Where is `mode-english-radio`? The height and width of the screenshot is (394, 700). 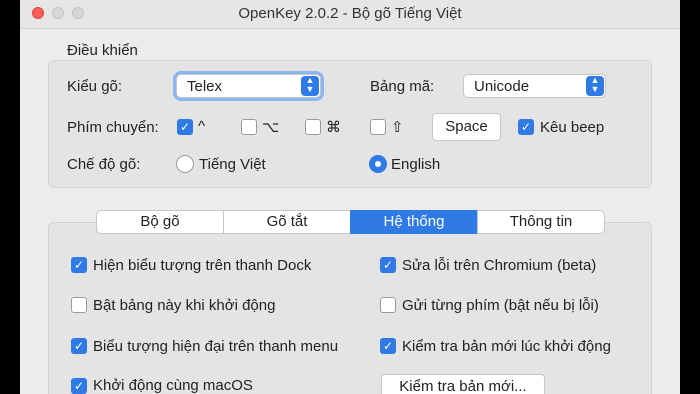
mode-english-radio is located at coordinates (378, 164).